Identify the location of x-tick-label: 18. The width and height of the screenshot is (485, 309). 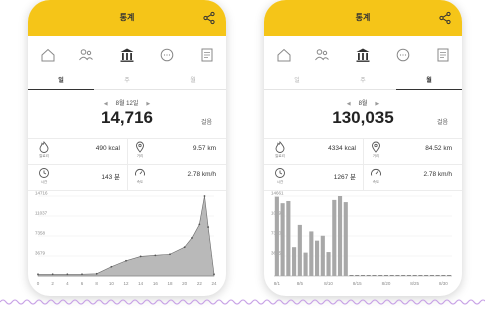
(170, 283).